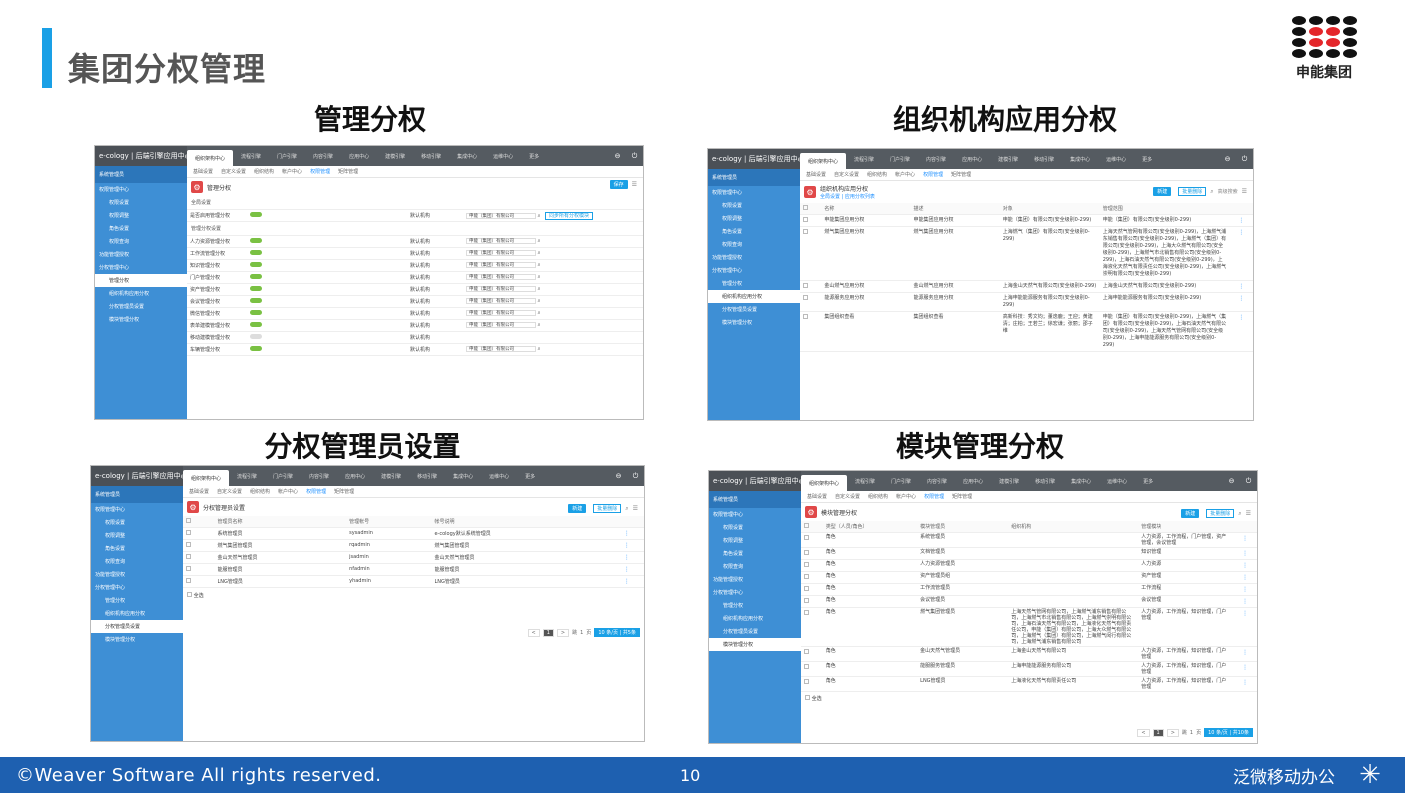  What do you see at coordinates (823, 161) in the screenshot?
I see `top-tab: 组织架构中心` at bounding box center [823, 161].